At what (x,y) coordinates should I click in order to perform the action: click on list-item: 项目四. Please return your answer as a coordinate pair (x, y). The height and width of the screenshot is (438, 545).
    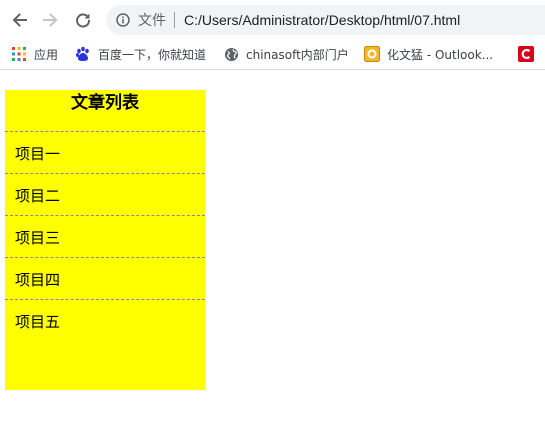
    Looking at the image, I should click on (105, 279).